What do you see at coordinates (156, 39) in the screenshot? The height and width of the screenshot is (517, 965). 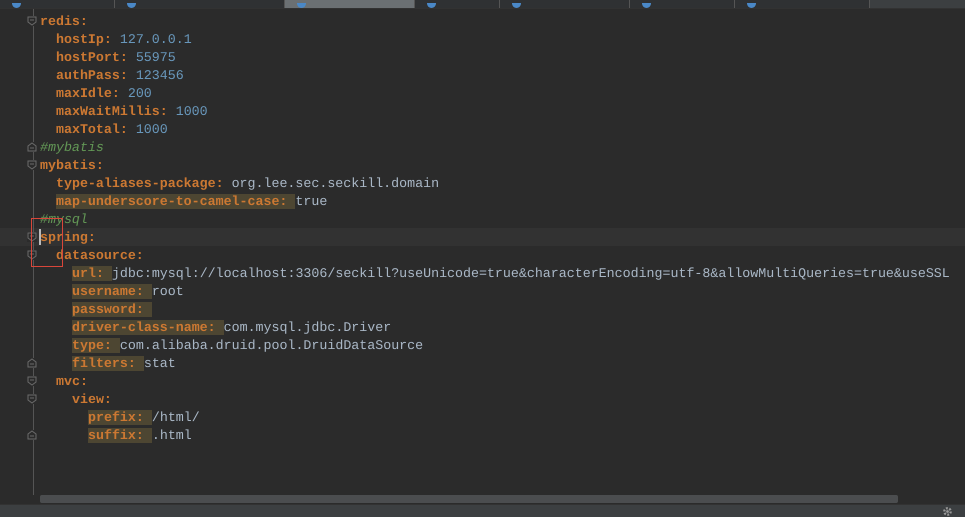 I see `yaml-value: 127.0.0.1` at bounding box center [156, 39].